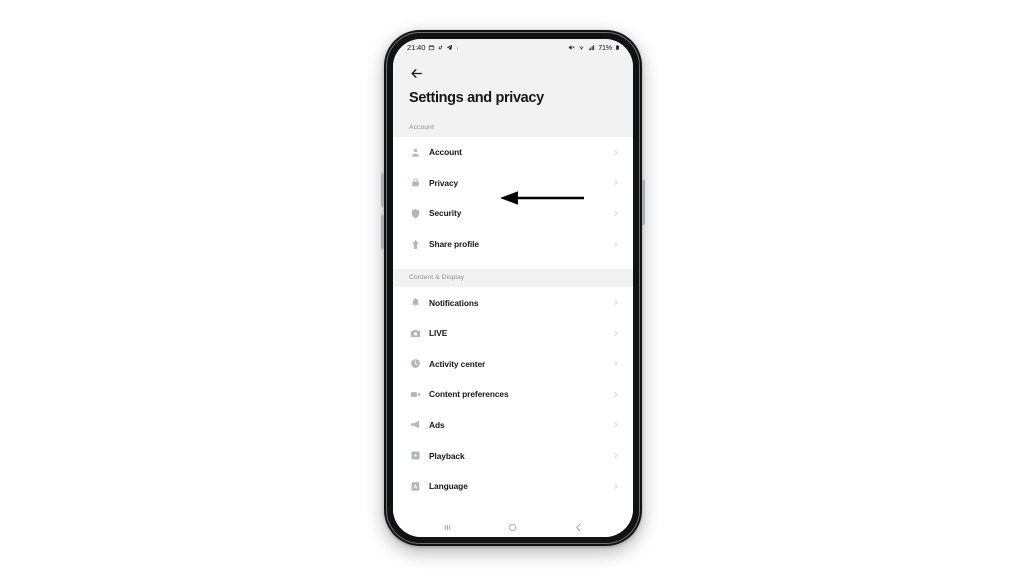 The image size is (1024, 576). I want to click on language-icon, so click(415, 486).